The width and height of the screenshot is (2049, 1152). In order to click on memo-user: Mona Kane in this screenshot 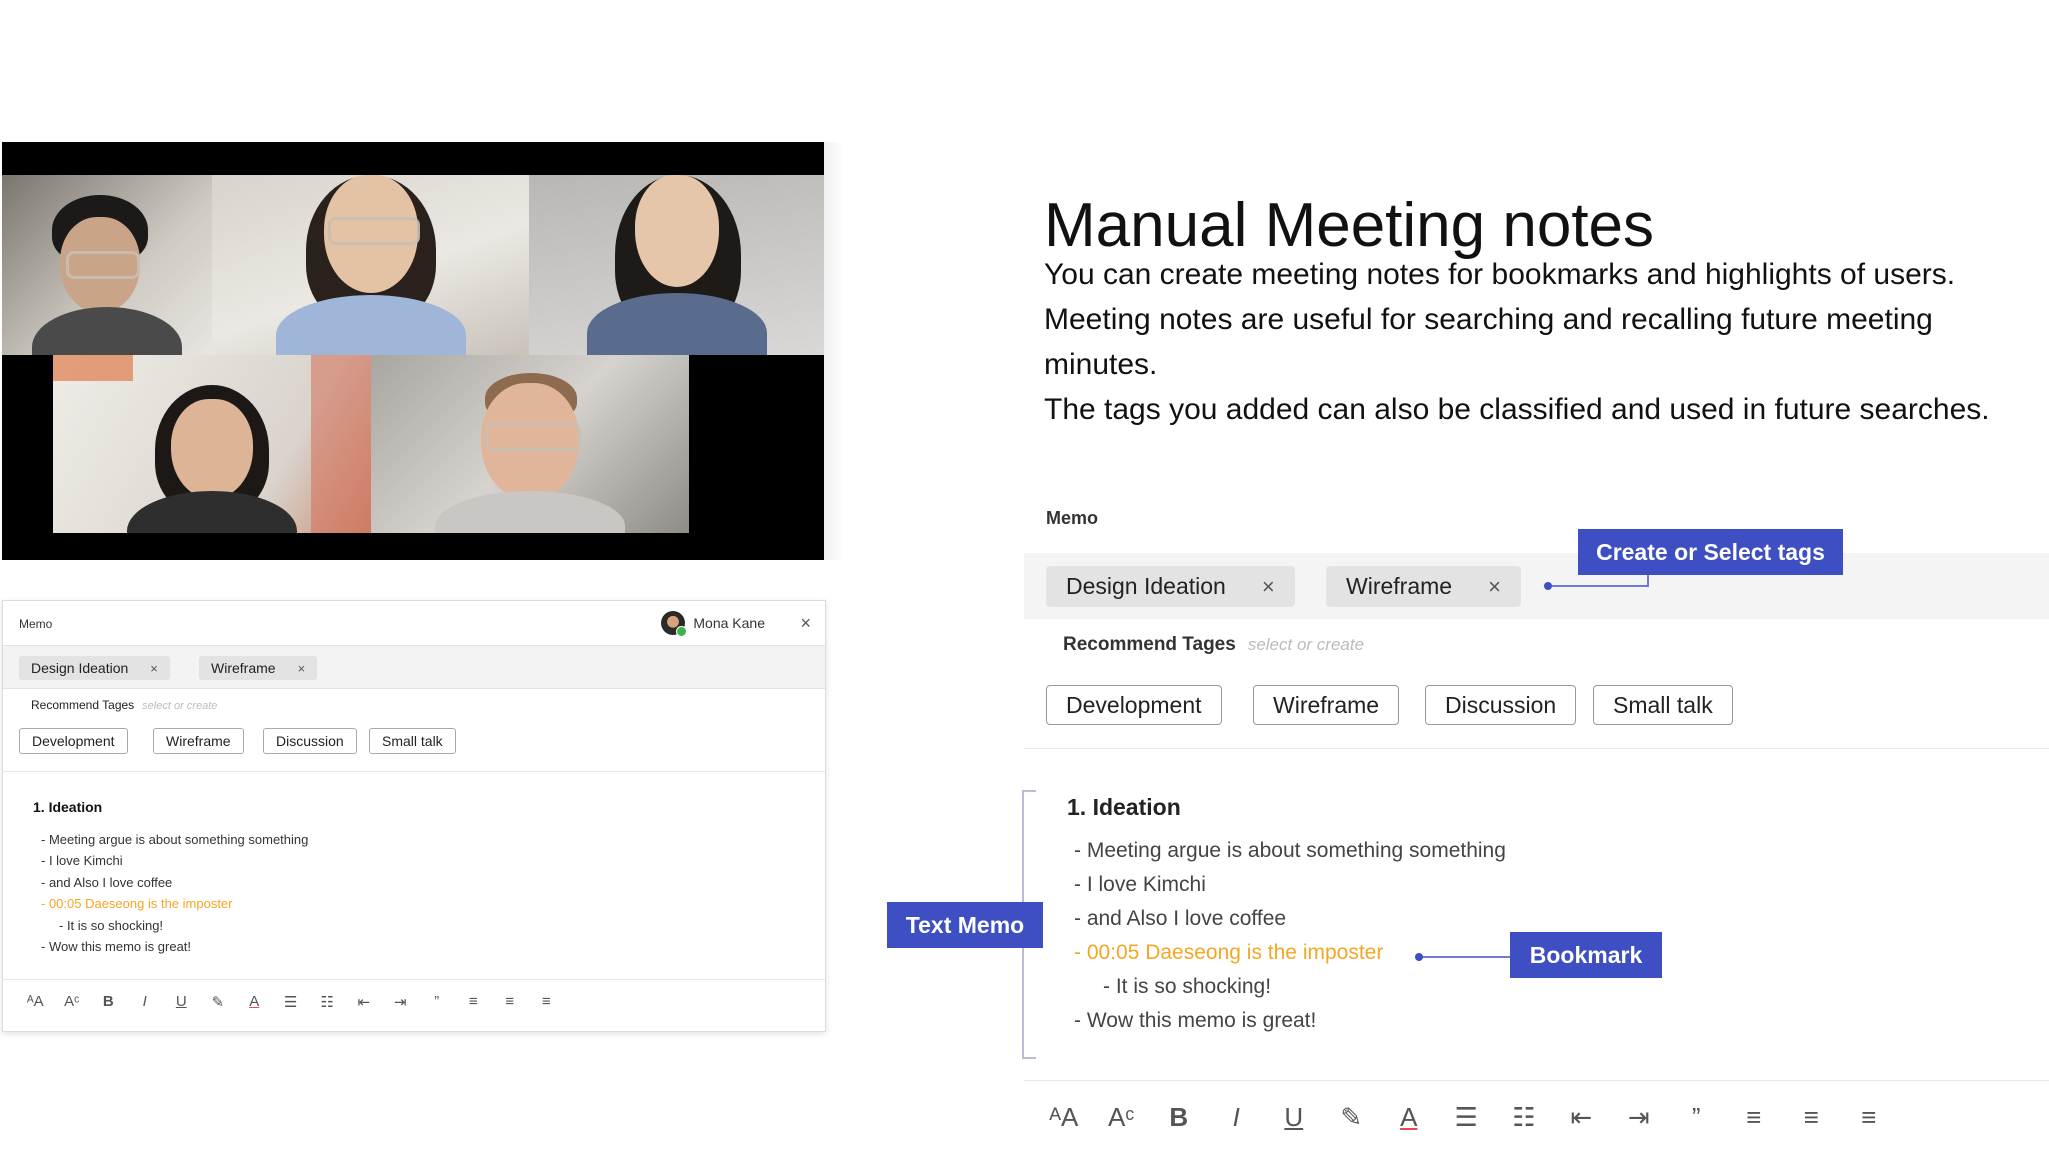, I will do `click(713, 624)`.